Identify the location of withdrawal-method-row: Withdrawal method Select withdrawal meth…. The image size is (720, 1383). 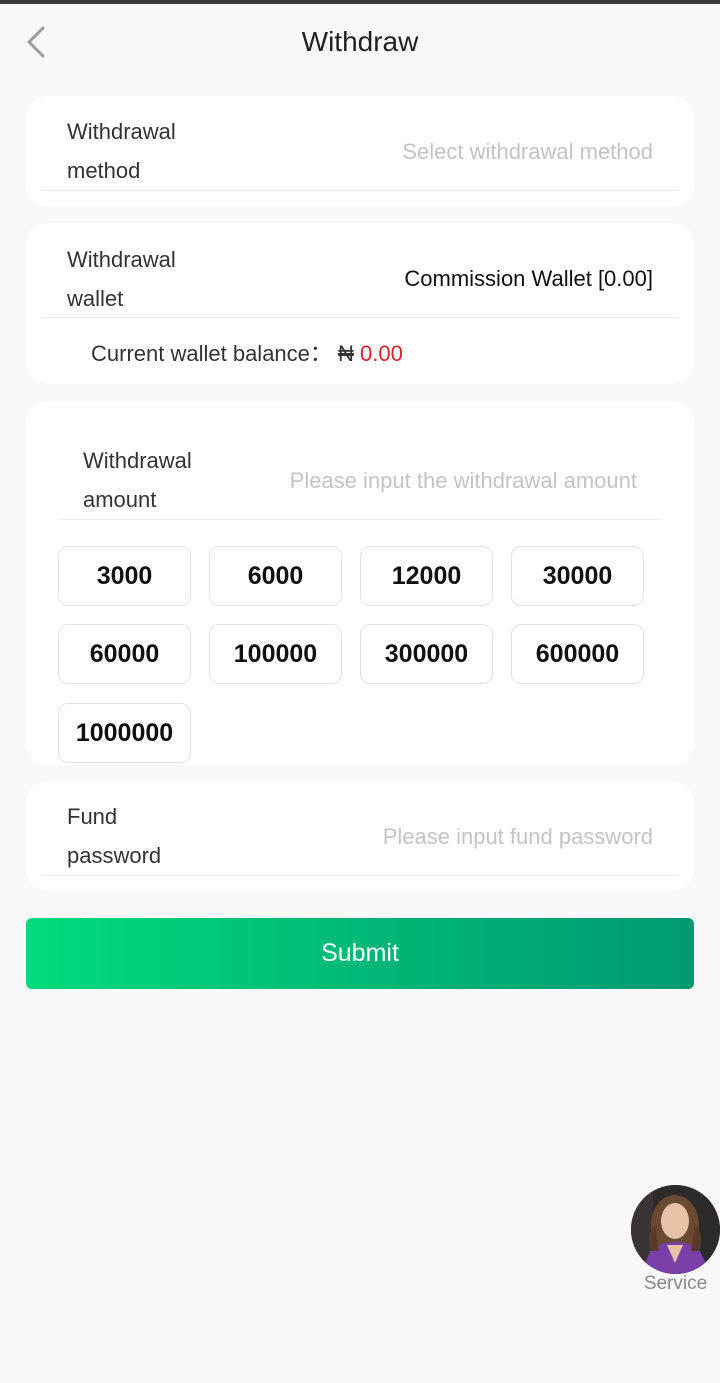
(360, 151).